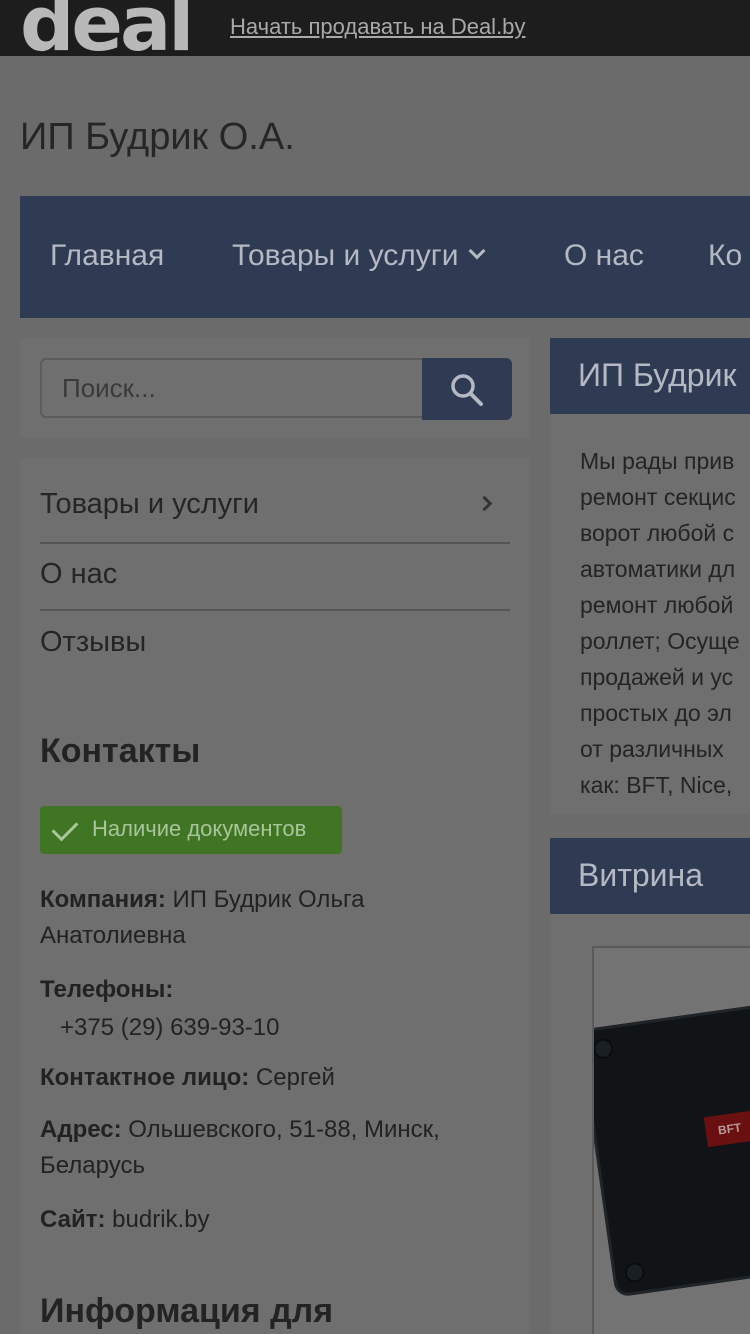 This screenshot has height=1334, width=750. Describe the element at coordinates (650, 876) in the screenshot. I see `showcase-header: Витрина` at that location.